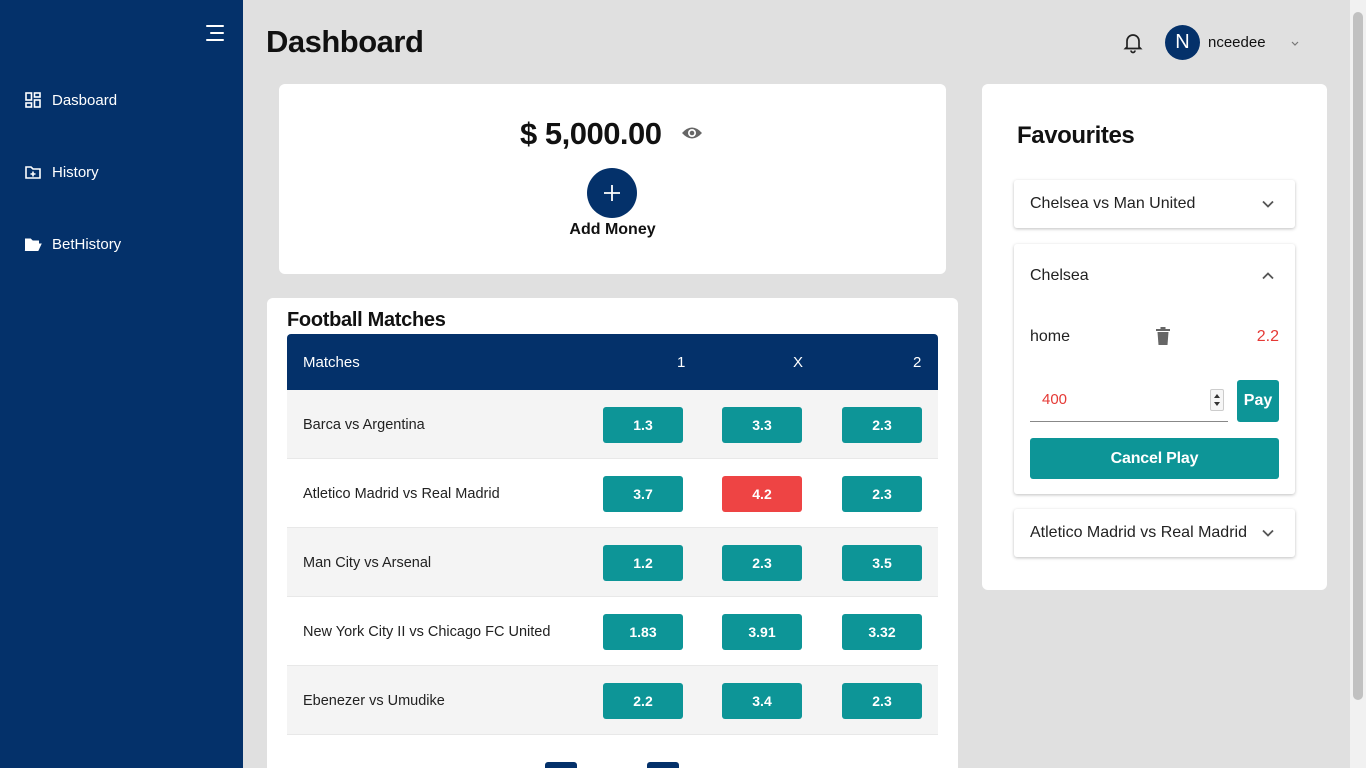  I want to click on match-name: Ebenezer vs Umudike, so click(374, 701).